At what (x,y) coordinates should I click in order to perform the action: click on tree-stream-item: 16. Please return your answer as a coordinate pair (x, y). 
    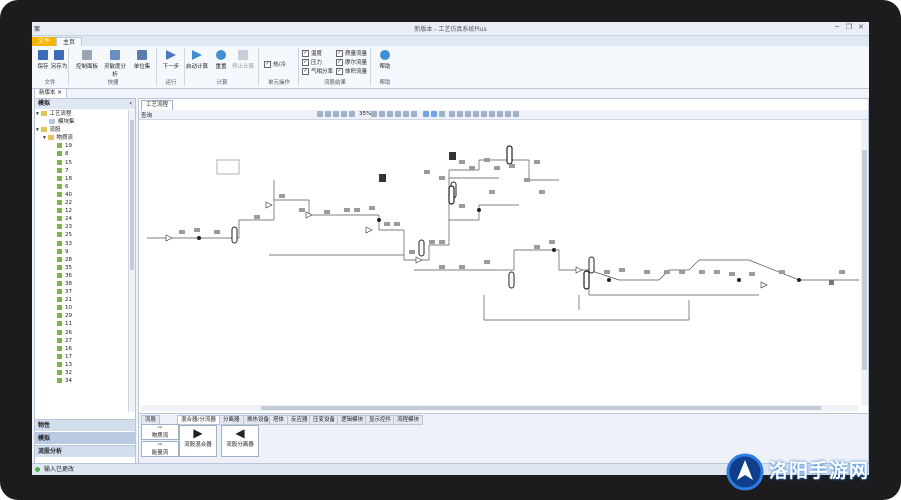
    Looking at the image, I should click on (81, 349).